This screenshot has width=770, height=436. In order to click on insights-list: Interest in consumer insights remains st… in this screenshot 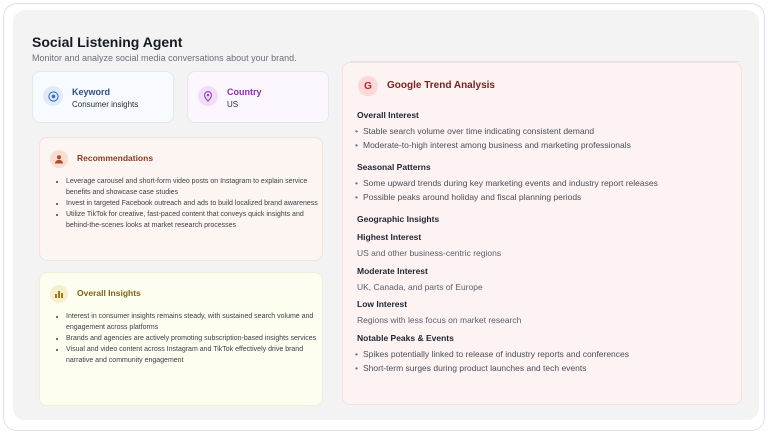, I will do `click(189, 338)`.